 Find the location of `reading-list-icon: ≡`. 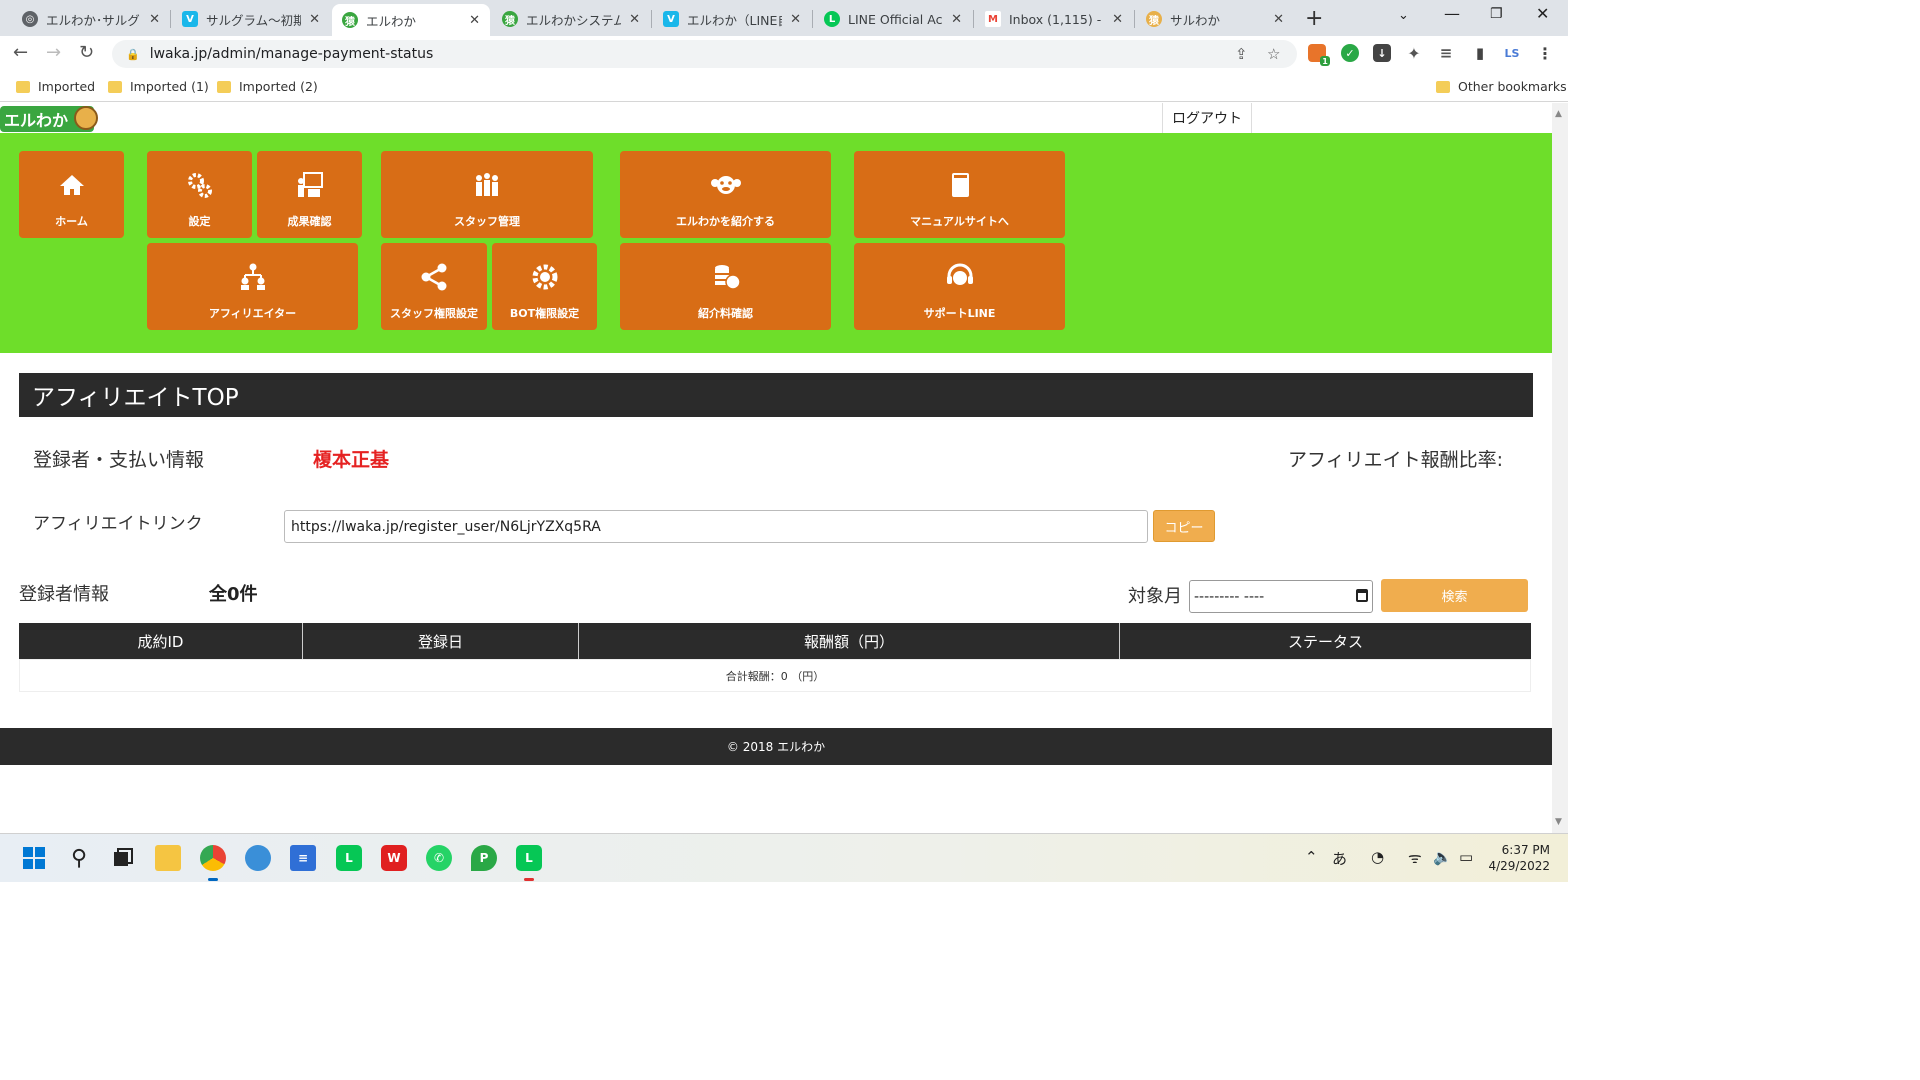

reading-list-icon: ≡ is located at coordinates (1446, 53).